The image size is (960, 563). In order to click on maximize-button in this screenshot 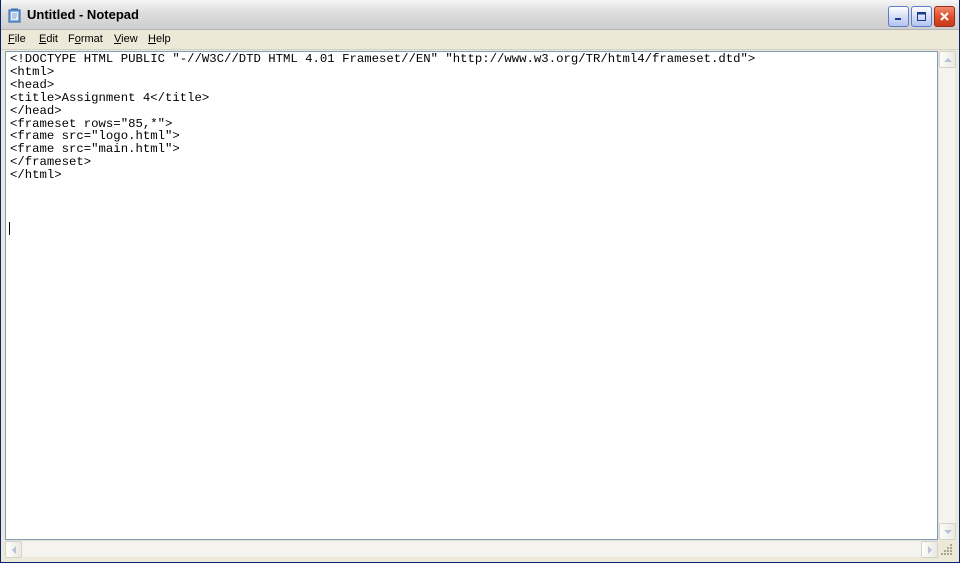, I will do `click(921, 16)`.